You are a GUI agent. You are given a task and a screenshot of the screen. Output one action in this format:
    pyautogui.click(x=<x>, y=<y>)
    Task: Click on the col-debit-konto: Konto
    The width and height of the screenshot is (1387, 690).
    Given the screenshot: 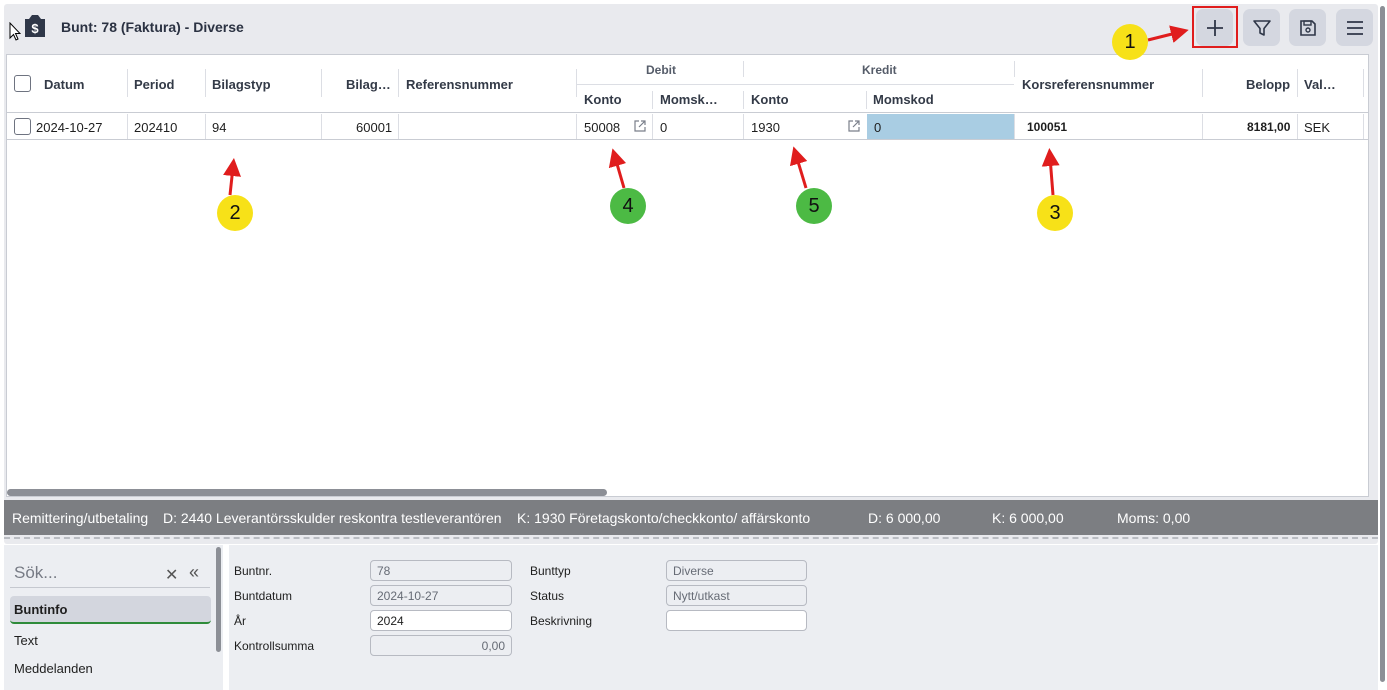 What is the action you would take?
    pyautogui.click(x=603, y=99)
    